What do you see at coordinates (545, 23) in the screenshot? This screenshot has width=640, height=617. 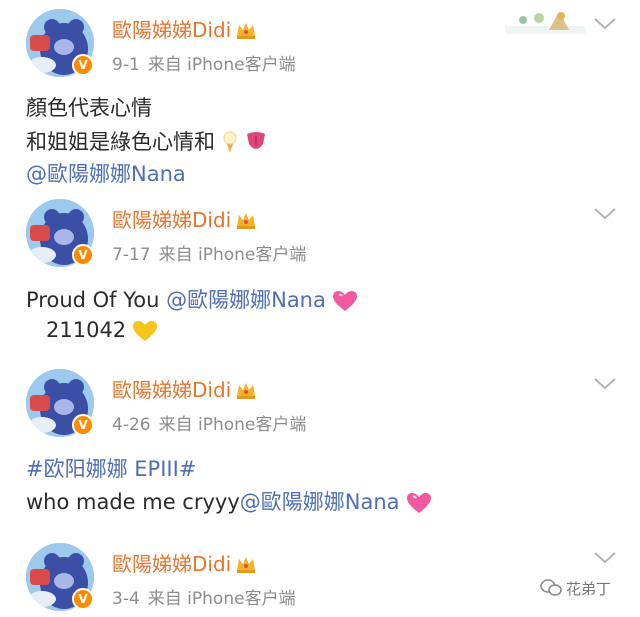 I see `sticker-image` at bounding box center [545, 23].